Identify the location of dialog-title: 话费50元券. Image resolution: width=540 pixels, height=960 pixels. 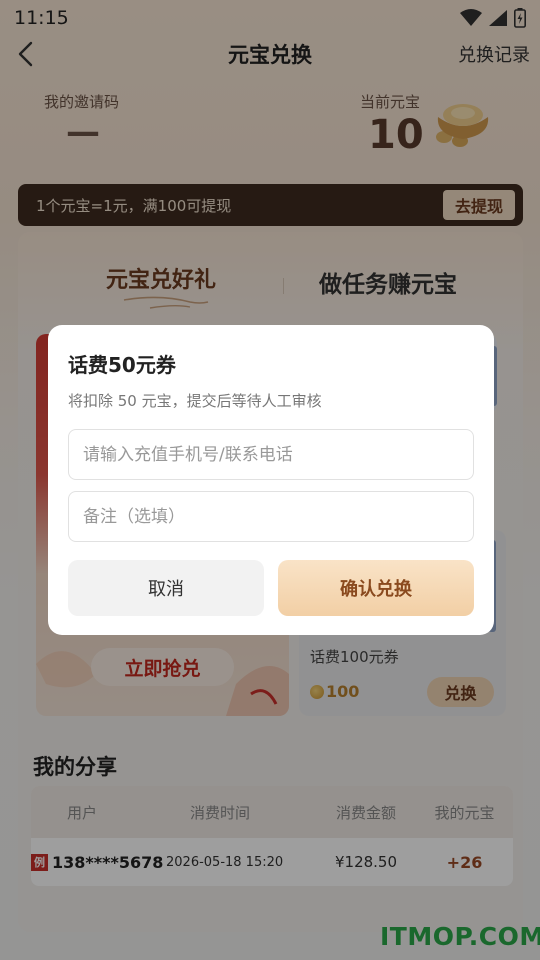
(122, 365).